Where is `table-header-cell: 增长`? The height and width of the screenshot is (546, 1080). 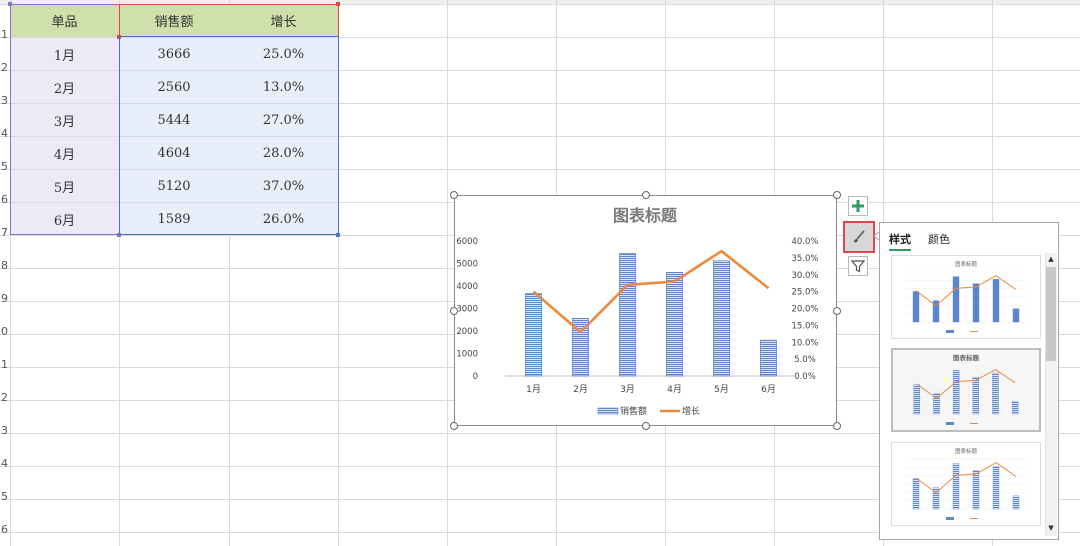
table-header-cell: 增长 is located at coordinates (283, 20).